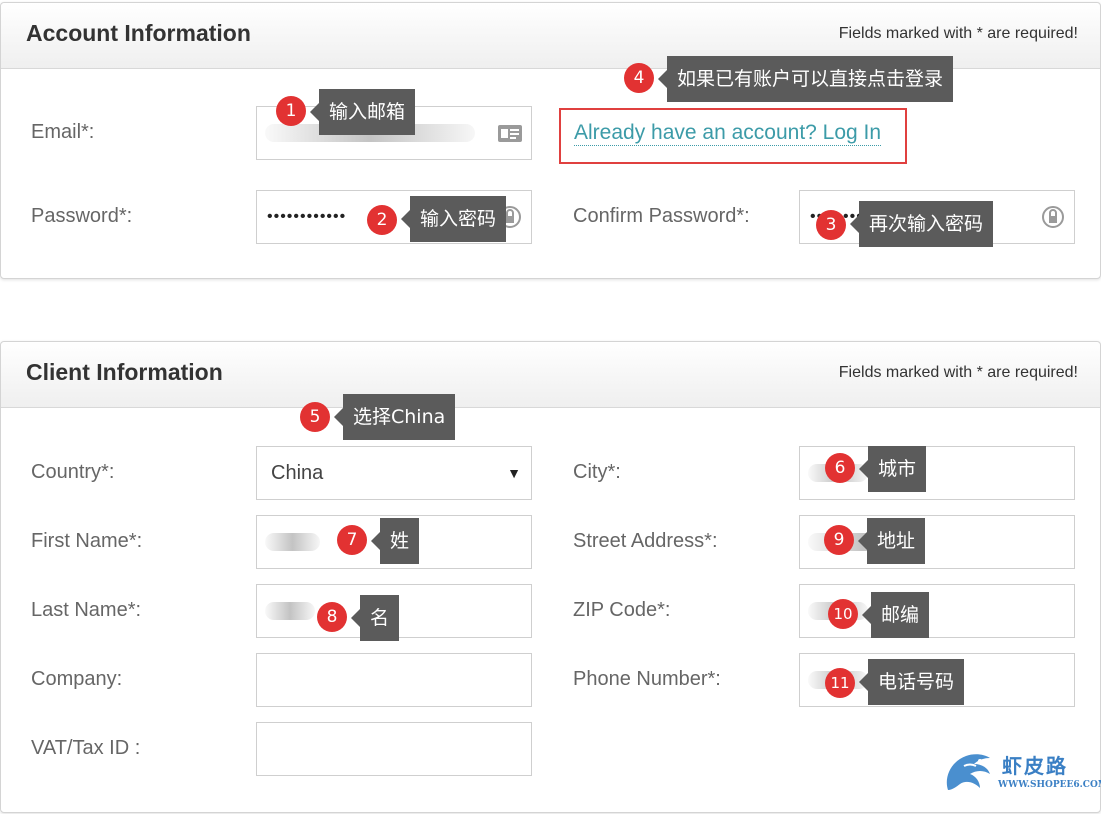 The image size is (1101, 814). Describe the element at coordinates (510, 133) in the screenshot. I see `contact-card-icon` at that location.